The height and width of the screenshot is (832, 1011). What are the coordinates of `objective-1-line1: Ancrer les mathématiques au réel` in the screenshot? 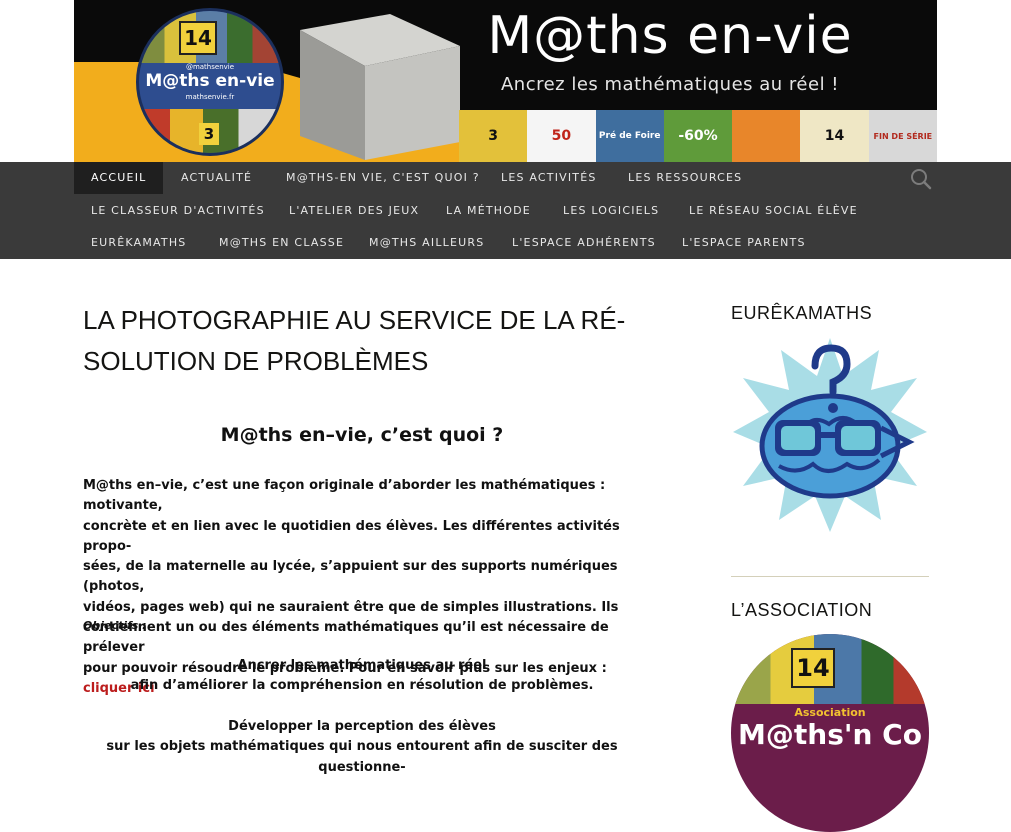 It's located at (362, 665).